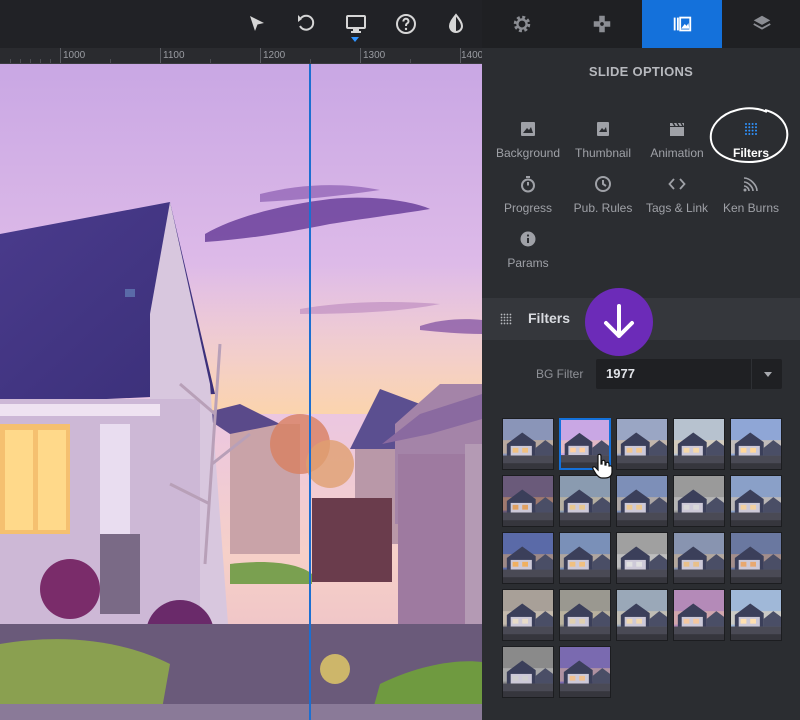 Image resolution: width=800 pixels, height=720 pixels. What do you see at coordinates (603, 184) in the screenshot?
I see `clock-icon` at bounding box center [603, 184].